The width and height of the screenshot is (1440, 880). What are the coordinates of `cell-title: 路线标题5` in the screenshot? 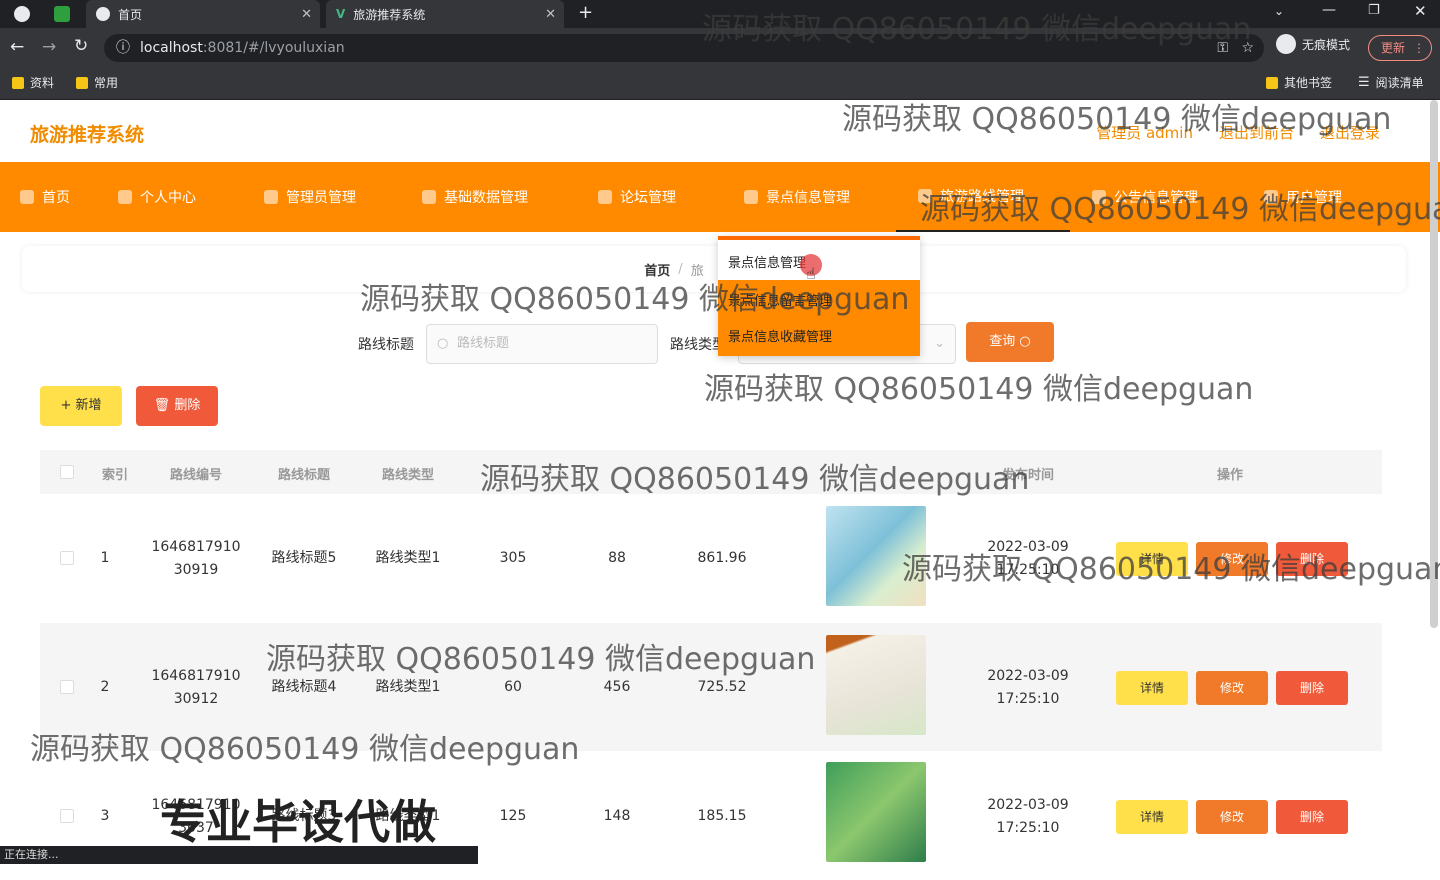 It's located at (304, 558).